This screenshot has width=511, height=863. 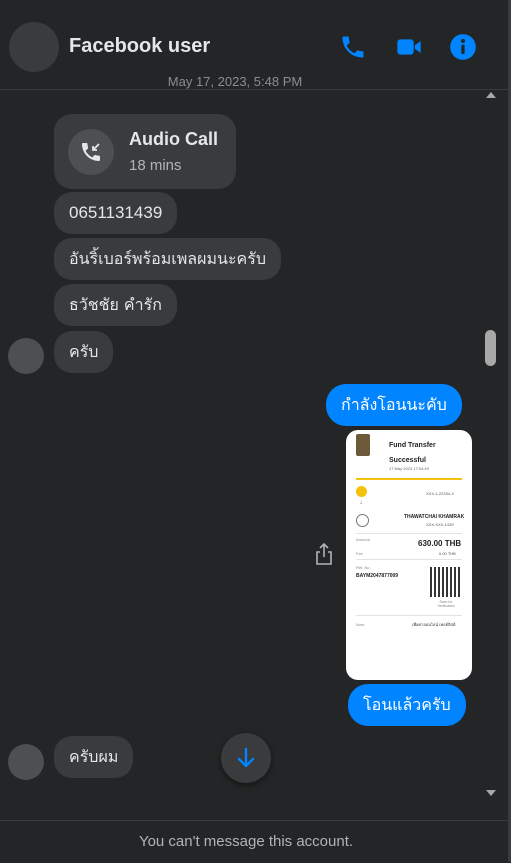 I want to click on scrollbar, so click(x=491, y=446).